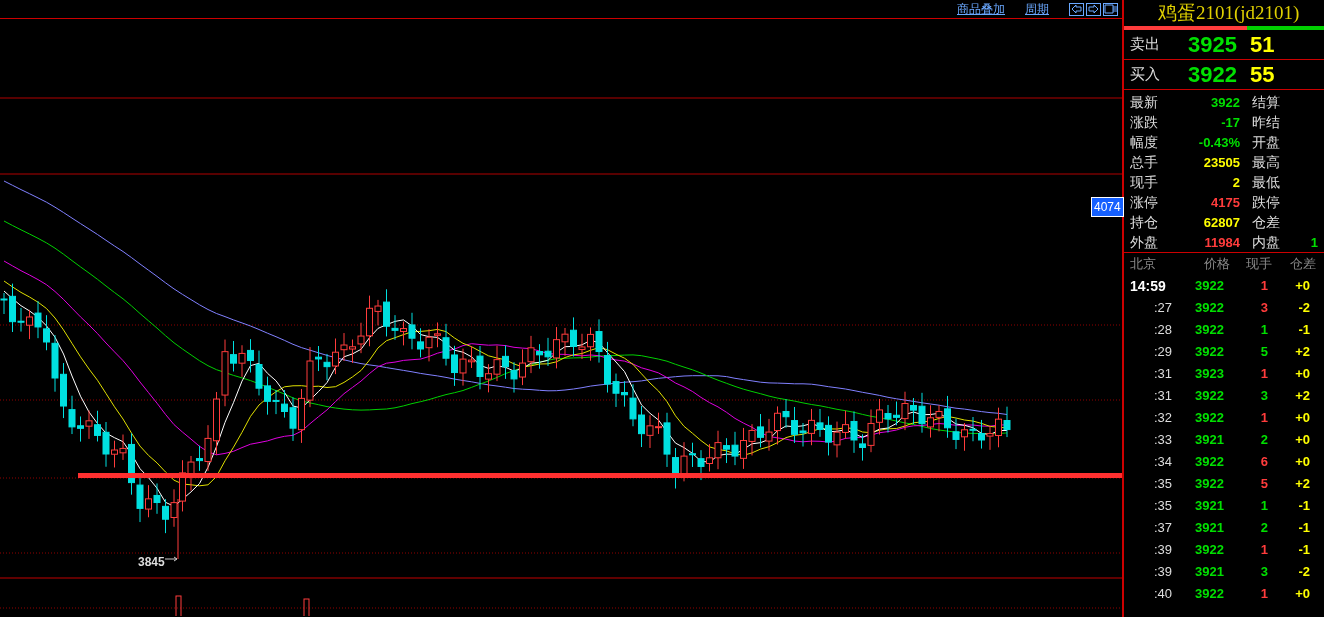  What do you see at coordinates (1162, 352) in the screenshot?
I see `tick-time: :29` at bounding box center [1162, 352].